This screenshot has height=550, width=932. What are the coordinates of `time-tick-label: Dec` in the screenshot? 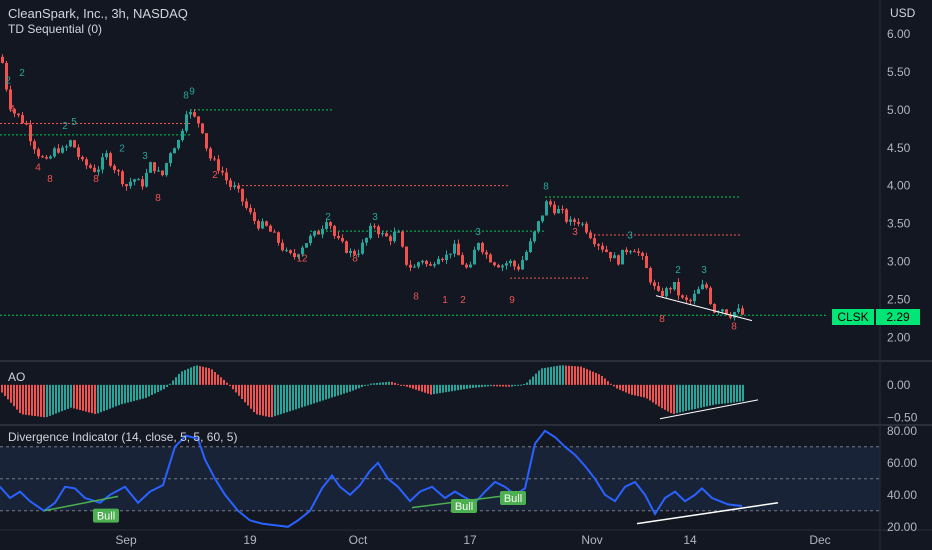 It's located at (819, 540).